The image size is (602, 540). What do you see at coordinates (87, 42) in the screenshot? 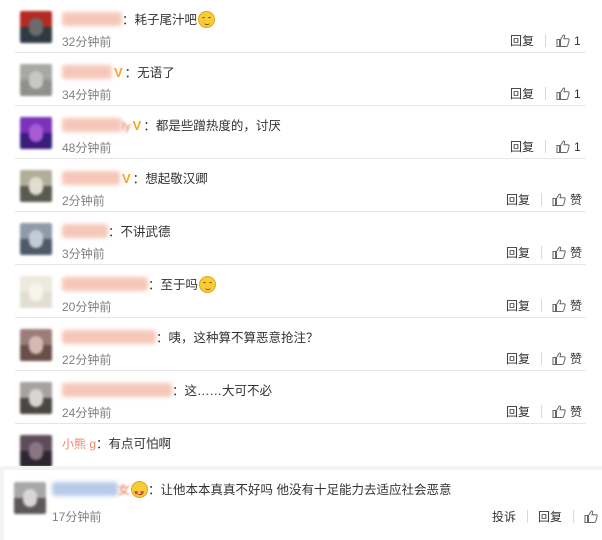
I see `comment-time: 32分钟前` at bounding box center [87, 42].